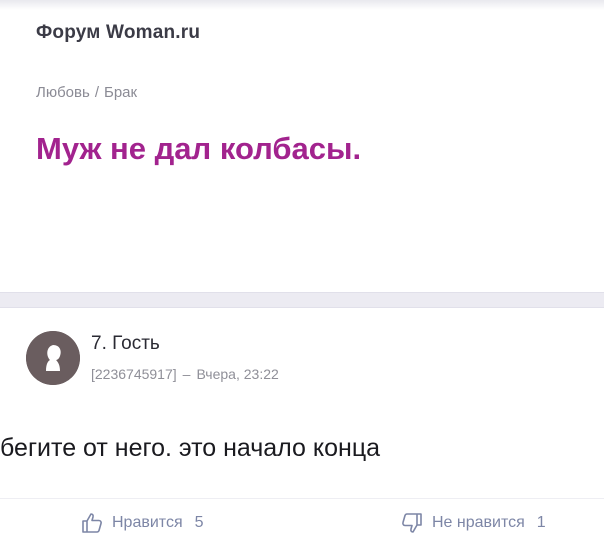 This screenshot has width=604, height=543. Describe the element at coordinates (541, 522) in the screenshot. I see `dislike-count: 1` at that location.